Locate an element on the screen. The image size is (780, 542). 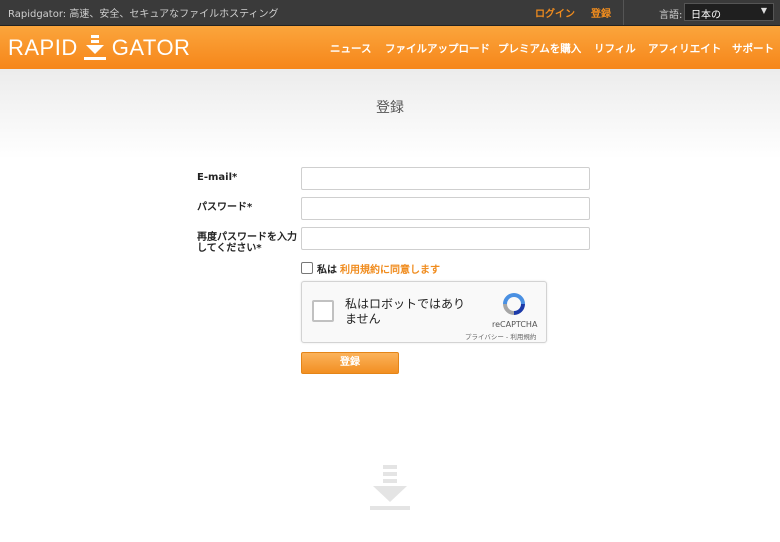
register-link: 登録 is located at coordinates (601, 12).